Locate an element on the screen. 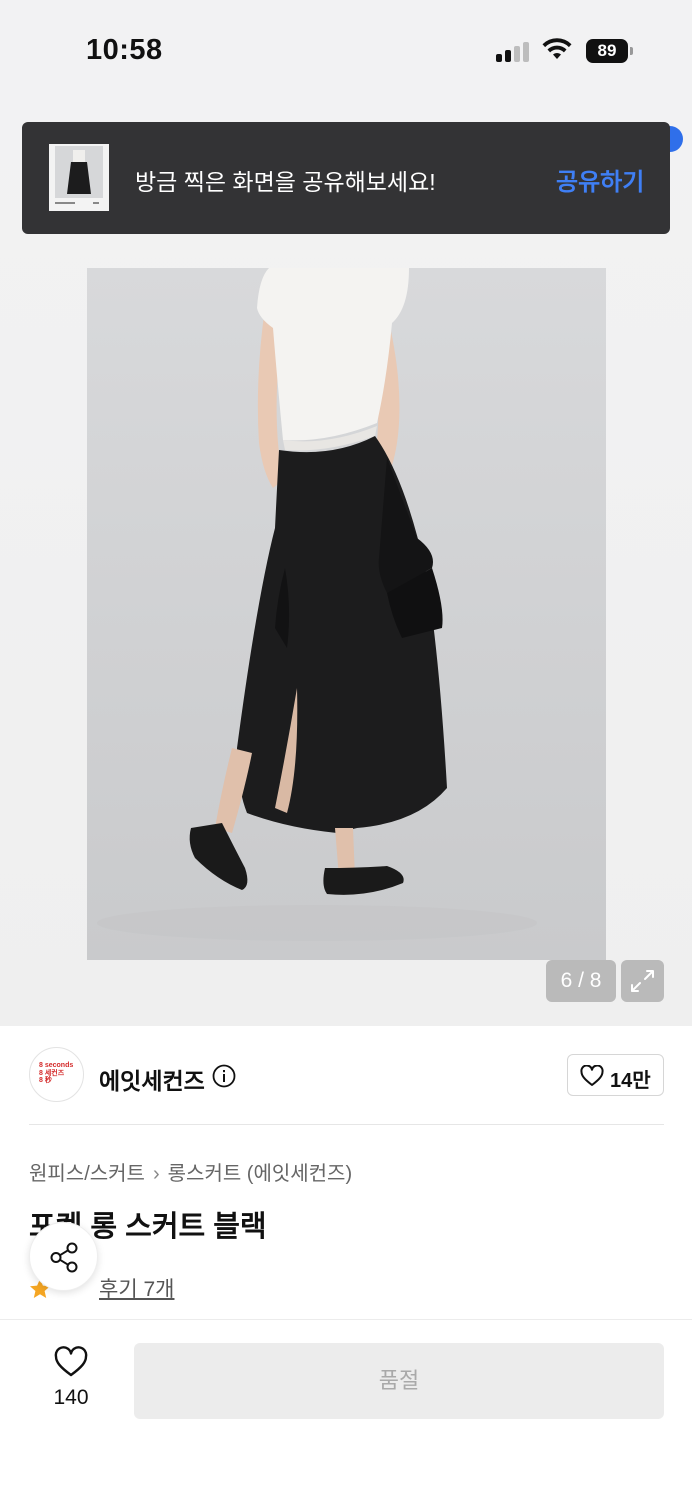  expand-icon is located at coordinates (642, 981).